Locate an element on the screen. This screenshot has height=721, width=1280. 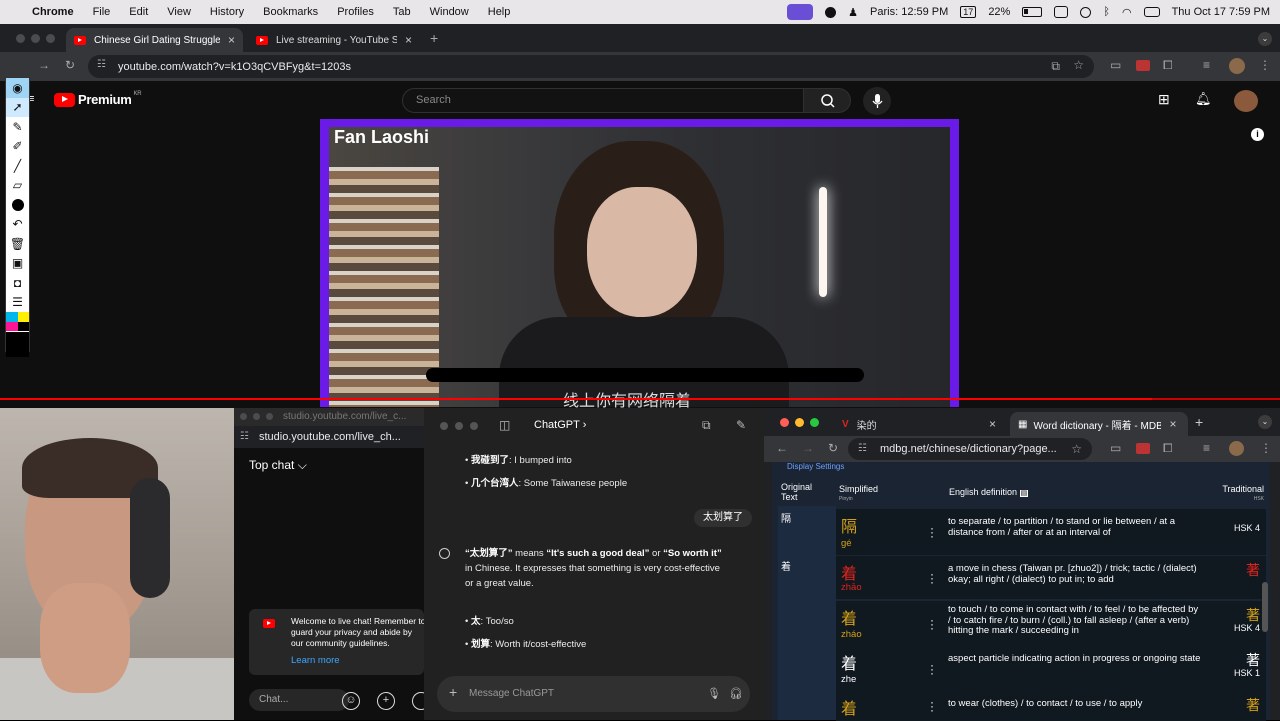
traditional-char: 著 is located at coordinates (1253, 705).